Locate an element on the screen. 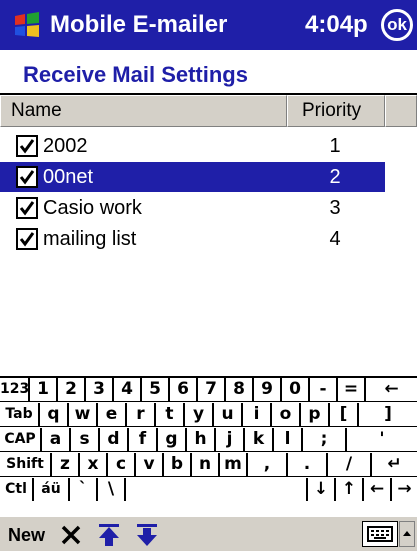 The height and width of the screenshot is (551, 417). key-g: g is located at coordinates (172, 439).